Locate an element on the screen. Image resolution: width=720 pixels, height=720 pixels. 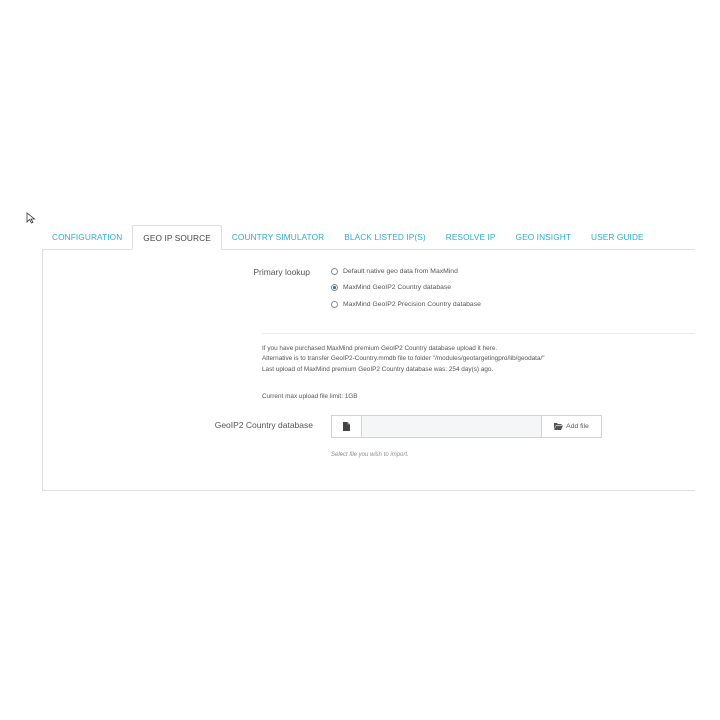
folder-open-icon is located at coordinates (559, 426).